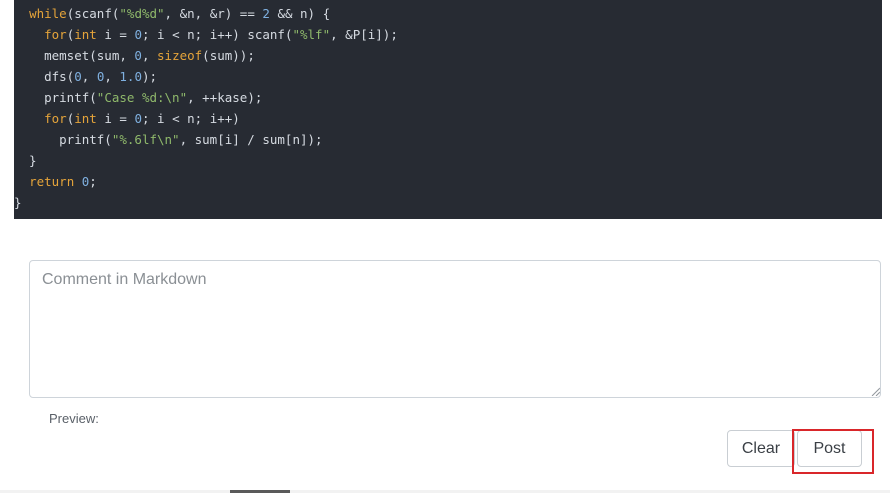 The width and height of the screenshot is (890, 493). I want to click on preview-label: Preview:, so click(74, 418).